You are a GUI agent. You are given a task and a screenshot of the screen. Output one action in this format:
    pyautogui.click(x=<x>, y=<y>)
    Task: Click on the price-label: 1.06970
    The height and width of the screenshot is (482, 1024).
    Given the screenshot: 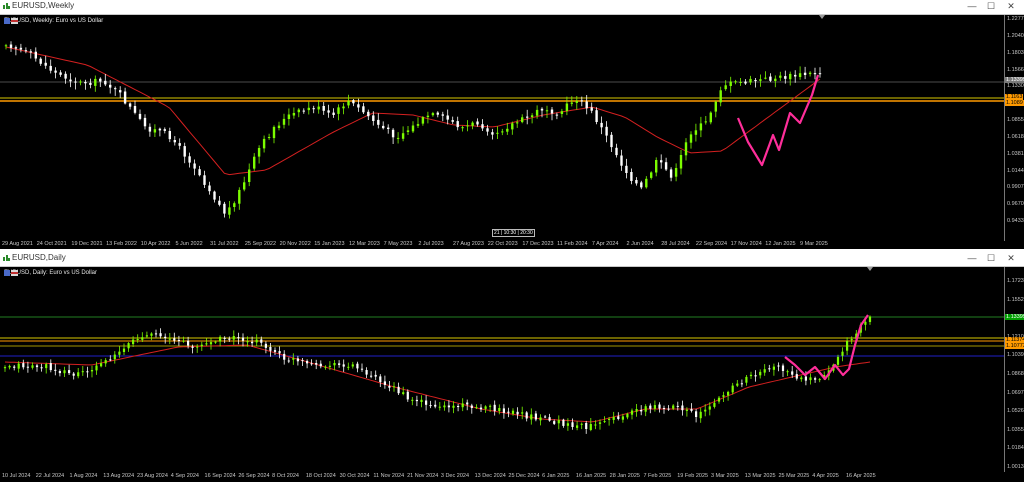 What is the action you would take?
    pyautogui.click(x=1015, y=392)
    